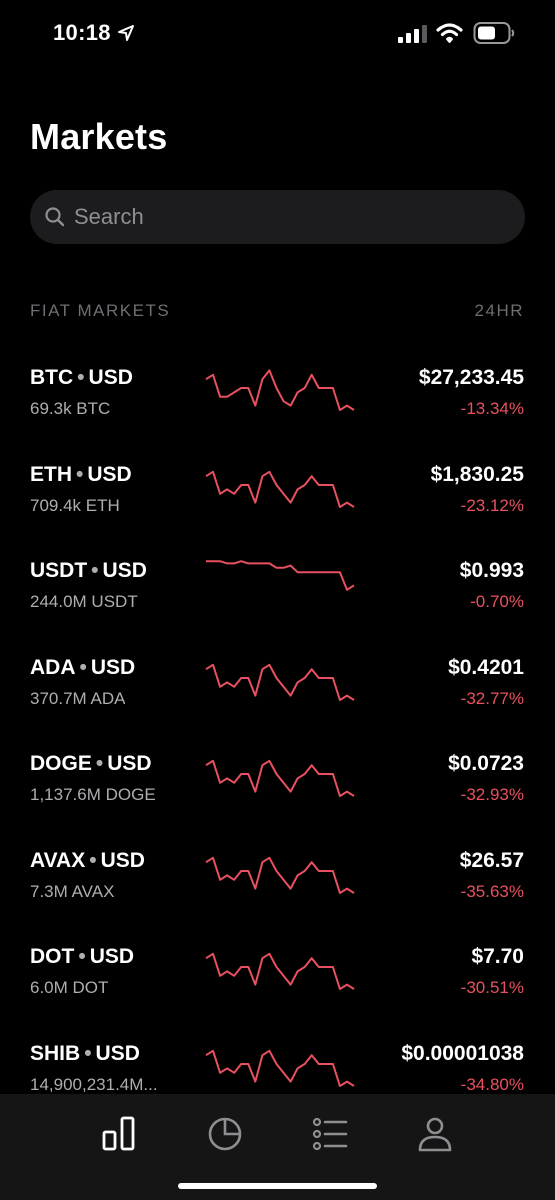  Describe the element at coordinates (52, 956) in the screenshot. I see `base-asset: DOT` at that location.